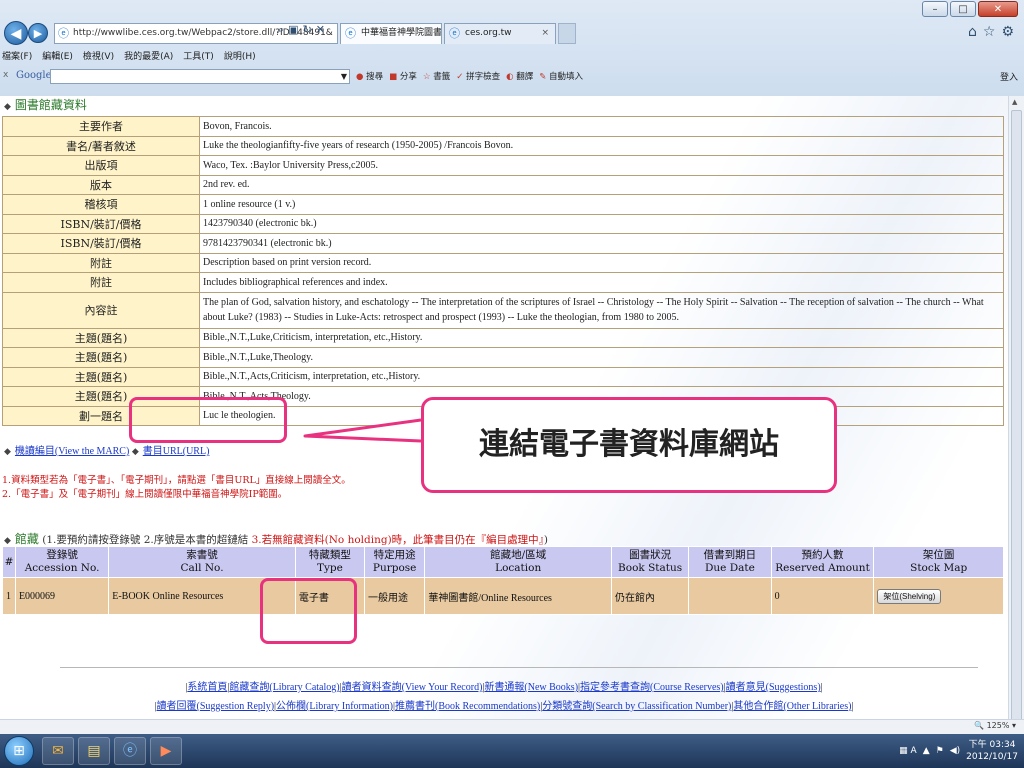 The height and width of the screenshot is (768, 1024). What do you see at coordinates (391, 33) in the screenshot?
I see `tab-library: ⓔ 中華福音神學院圖書館` at bounding box center [391, 33].